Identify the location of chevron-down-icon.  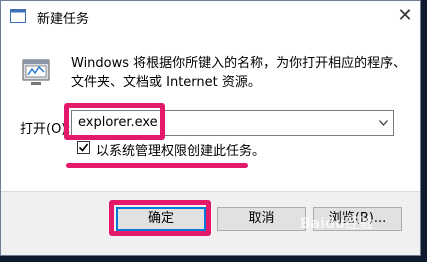
(383, 123).